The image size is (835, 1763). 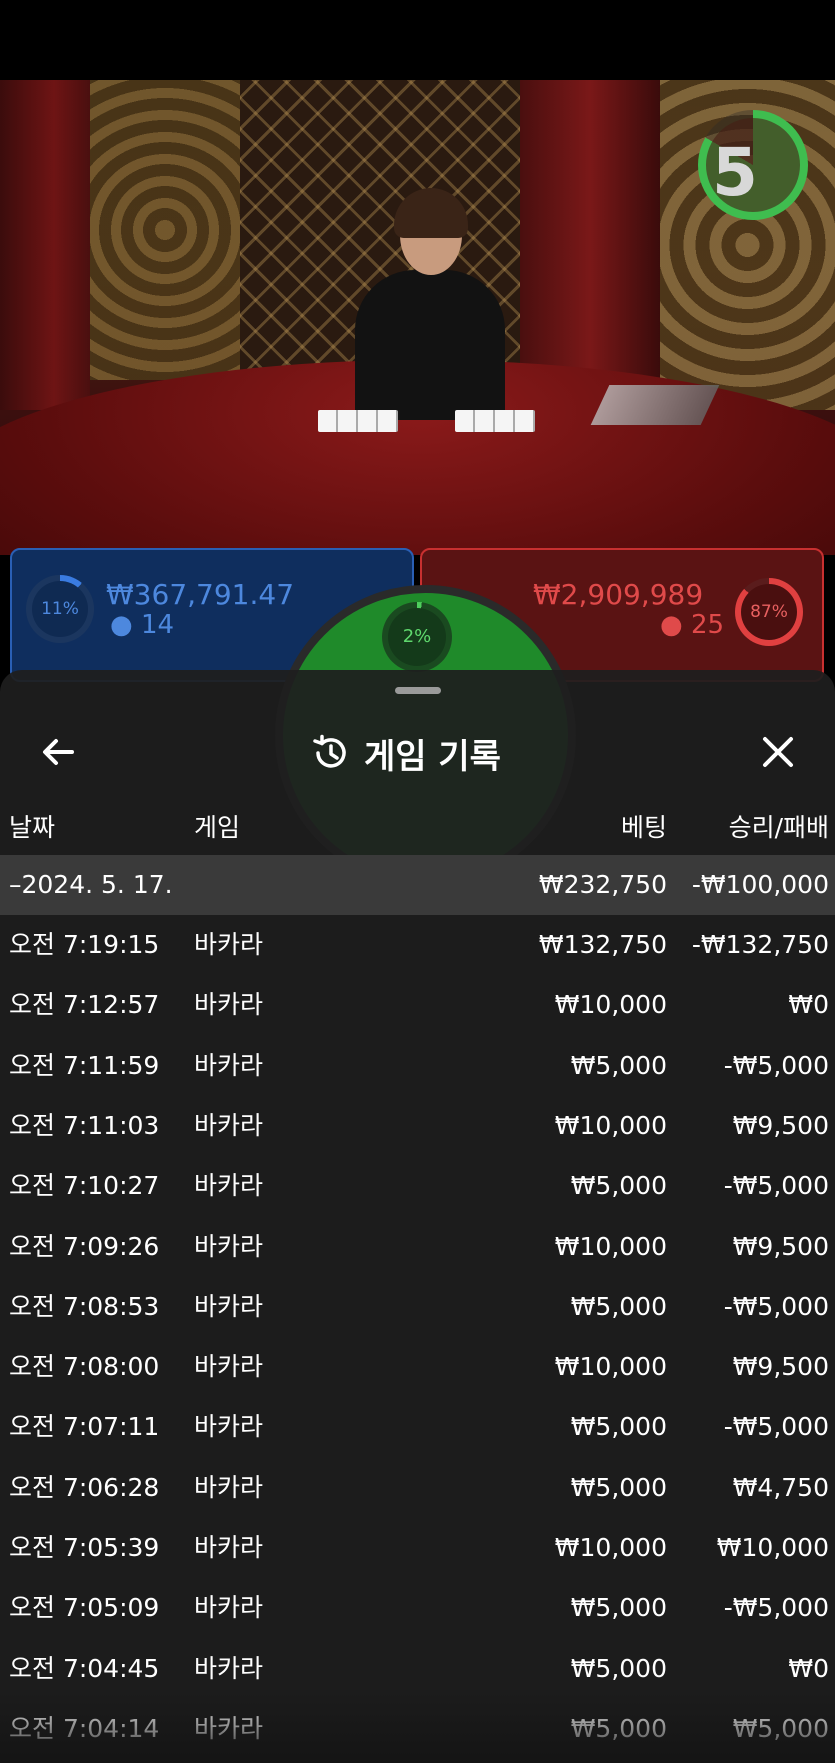 I want to click on tie-bet-ring: 2%, so click(x=417, y=637).